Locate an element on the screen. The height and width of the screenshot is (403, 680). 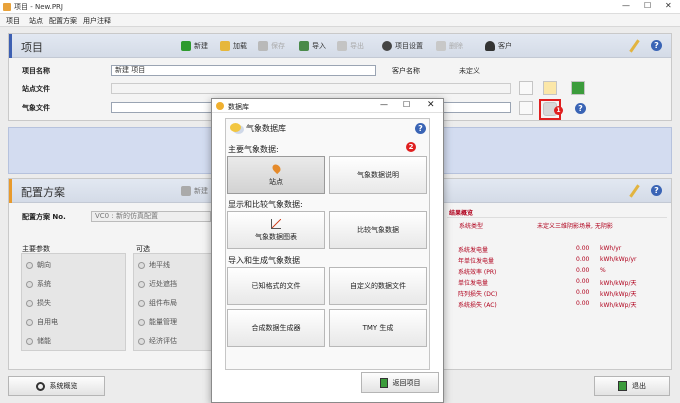
new-project-button: 新建 is located at coordinates (194, 46).